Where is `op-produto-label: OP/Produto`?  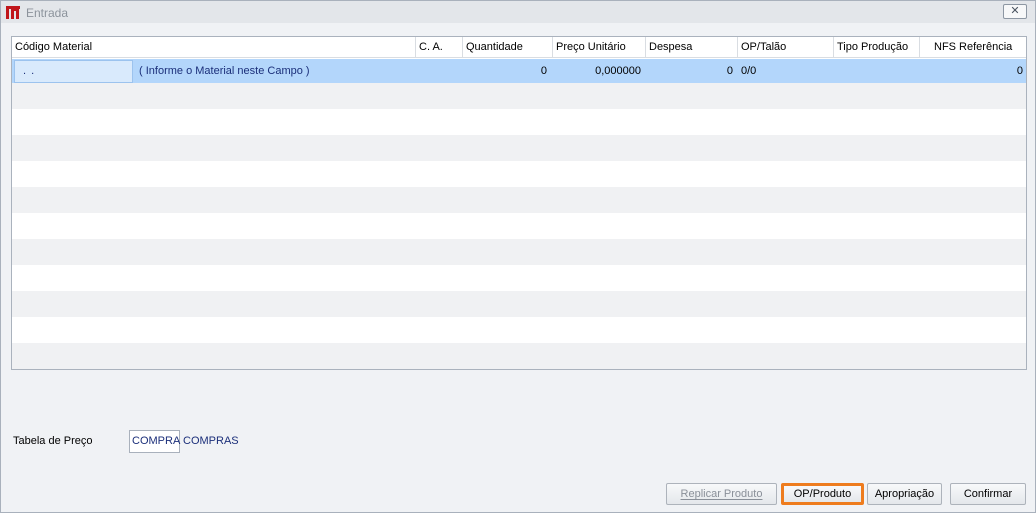
op-produto-label: OP/Produto is located at coordinates (822, 494).